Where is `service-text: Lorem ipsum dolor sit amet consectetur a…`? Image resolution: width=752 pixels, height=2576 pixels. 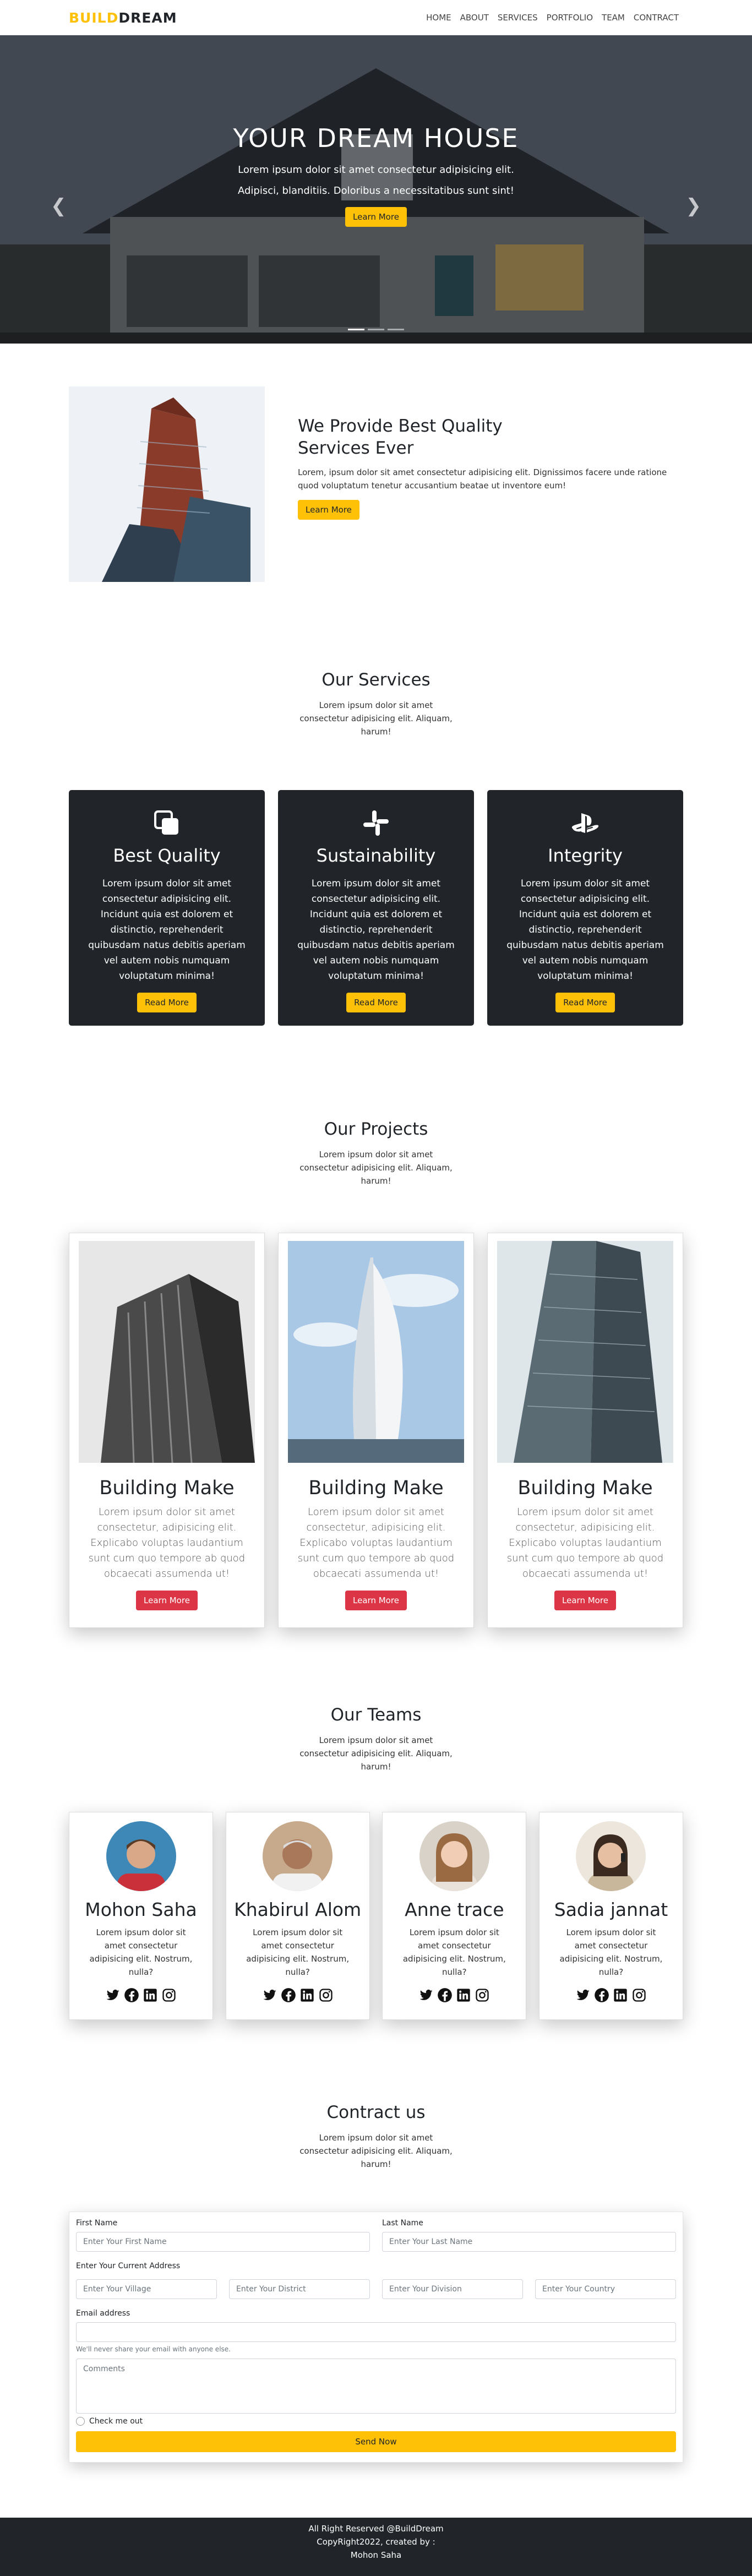
service-text: Lorem ipsum dolor sit amet consectetur a… is located at coordinates (376, 930).